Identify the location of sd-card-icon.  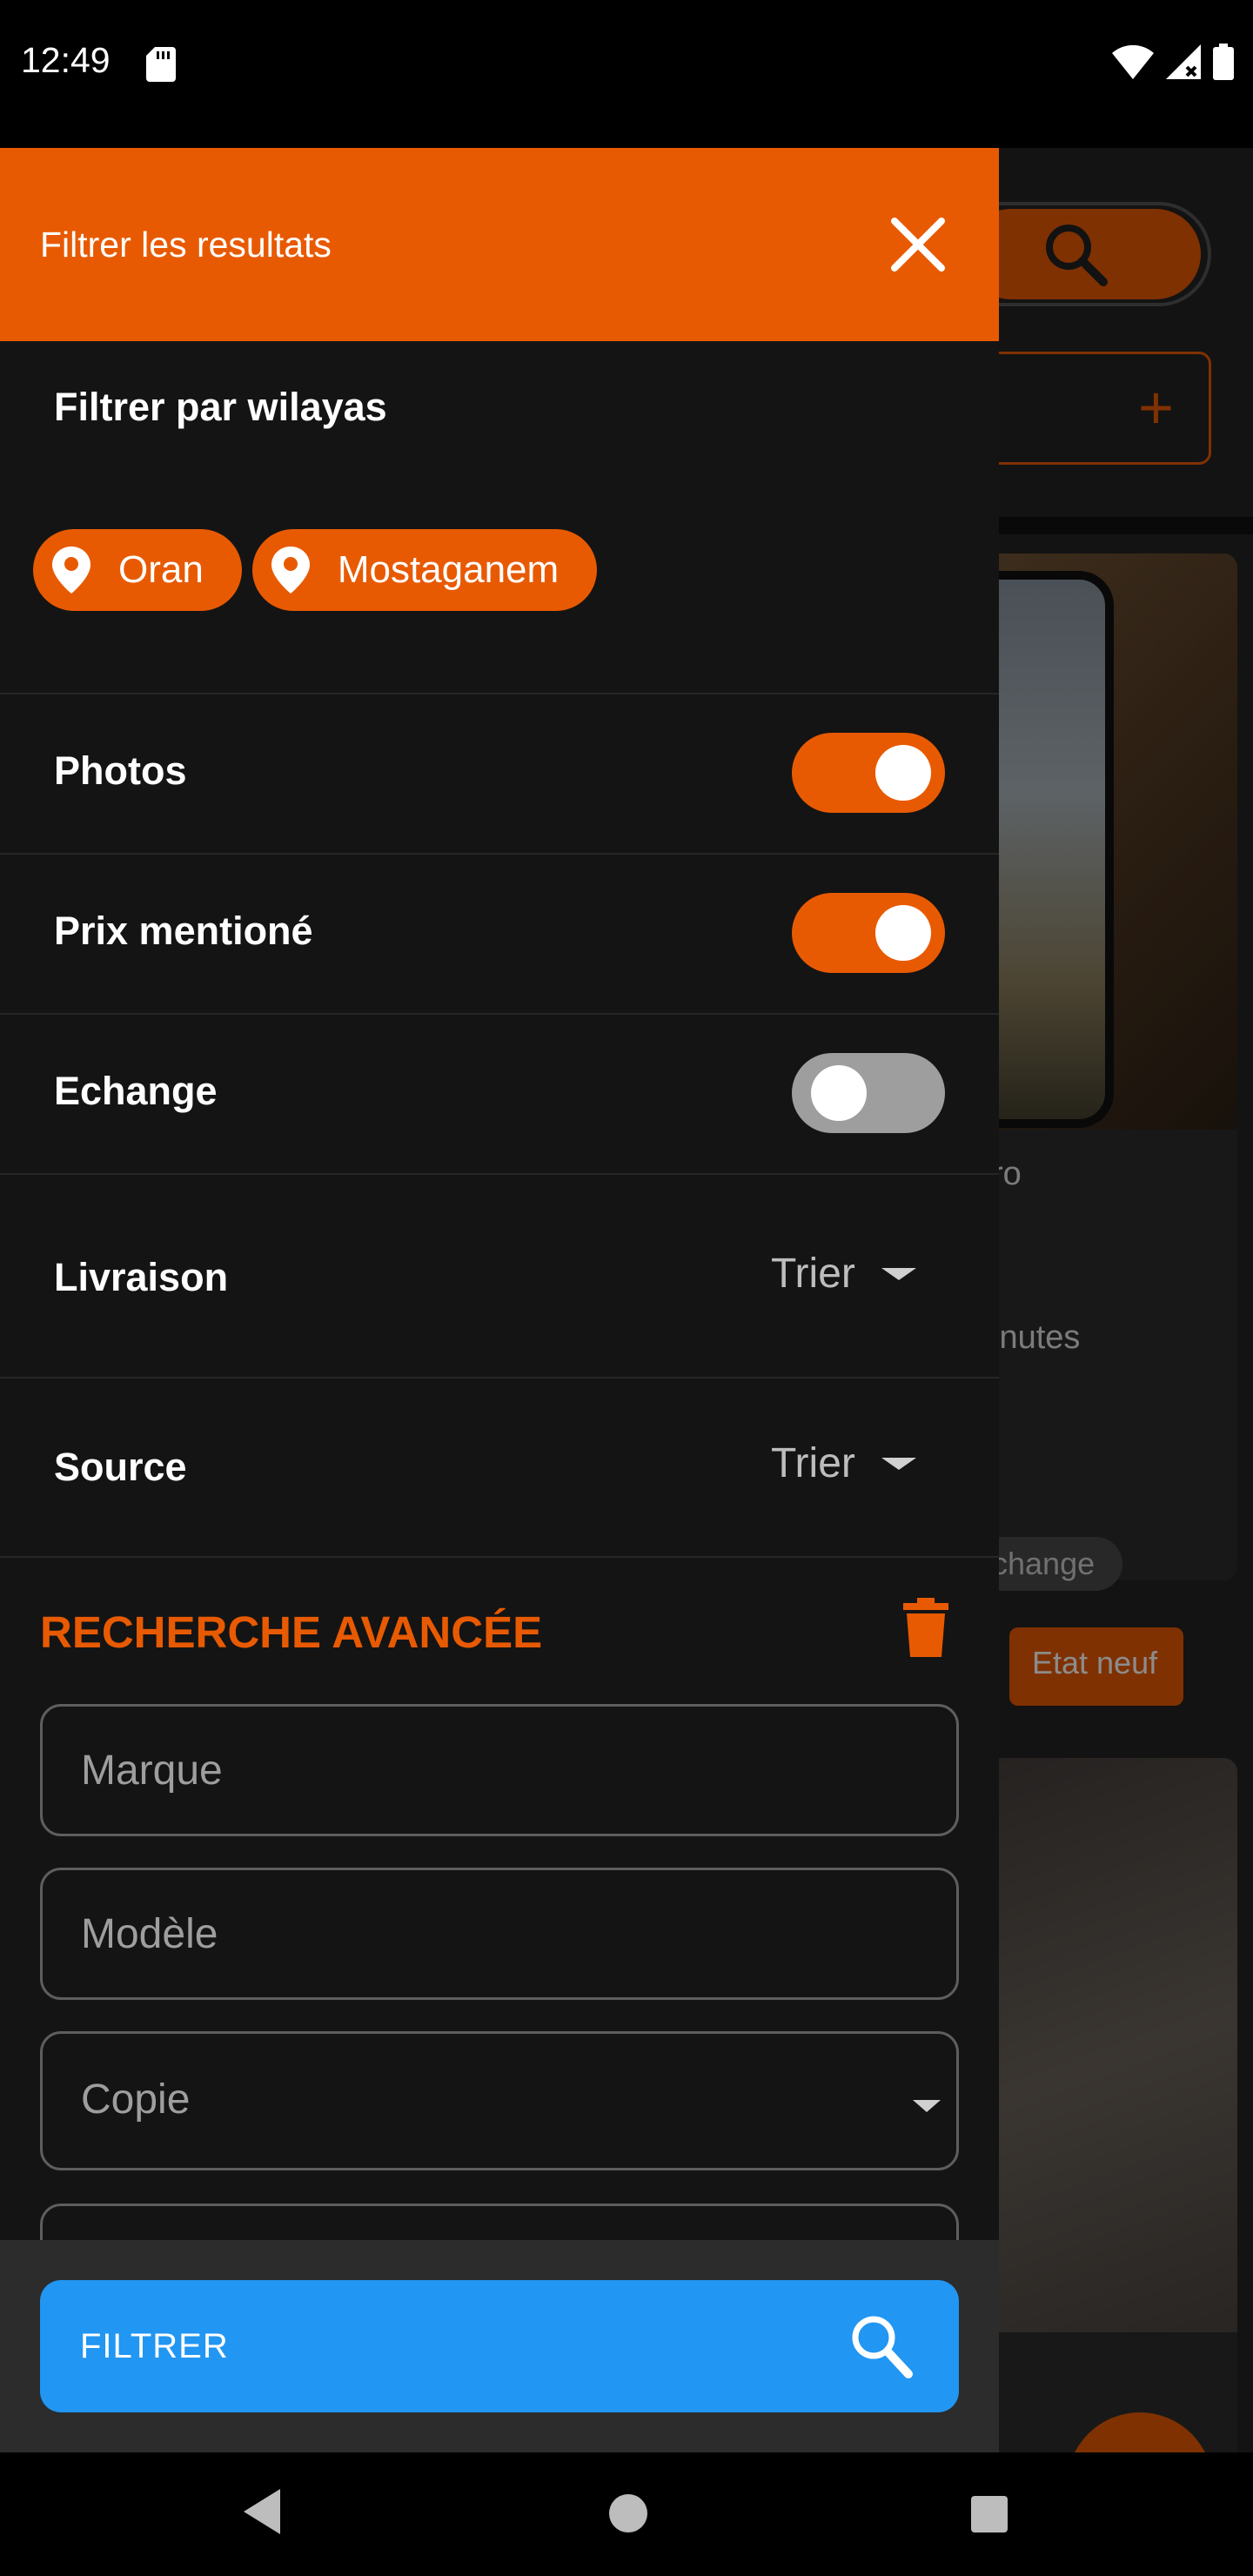
(161, 65).